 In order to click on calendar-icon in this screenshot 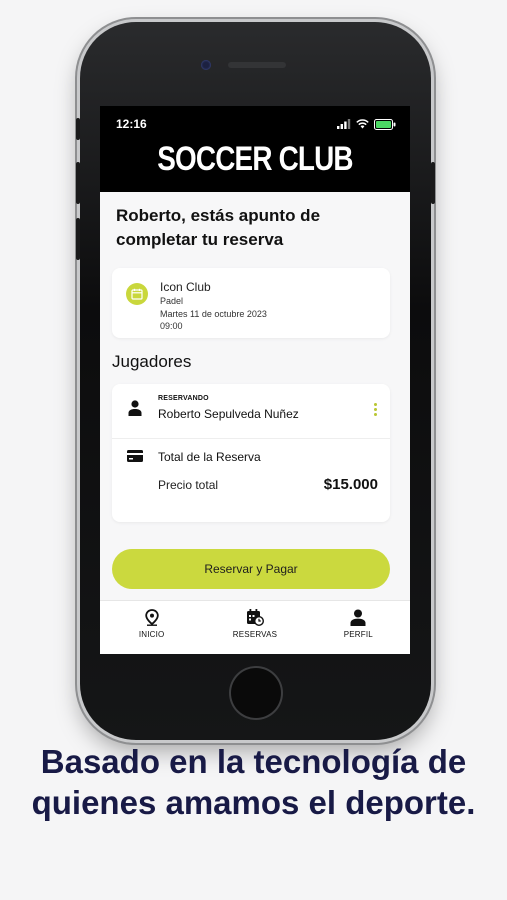, I will do `click(137, 294)`.